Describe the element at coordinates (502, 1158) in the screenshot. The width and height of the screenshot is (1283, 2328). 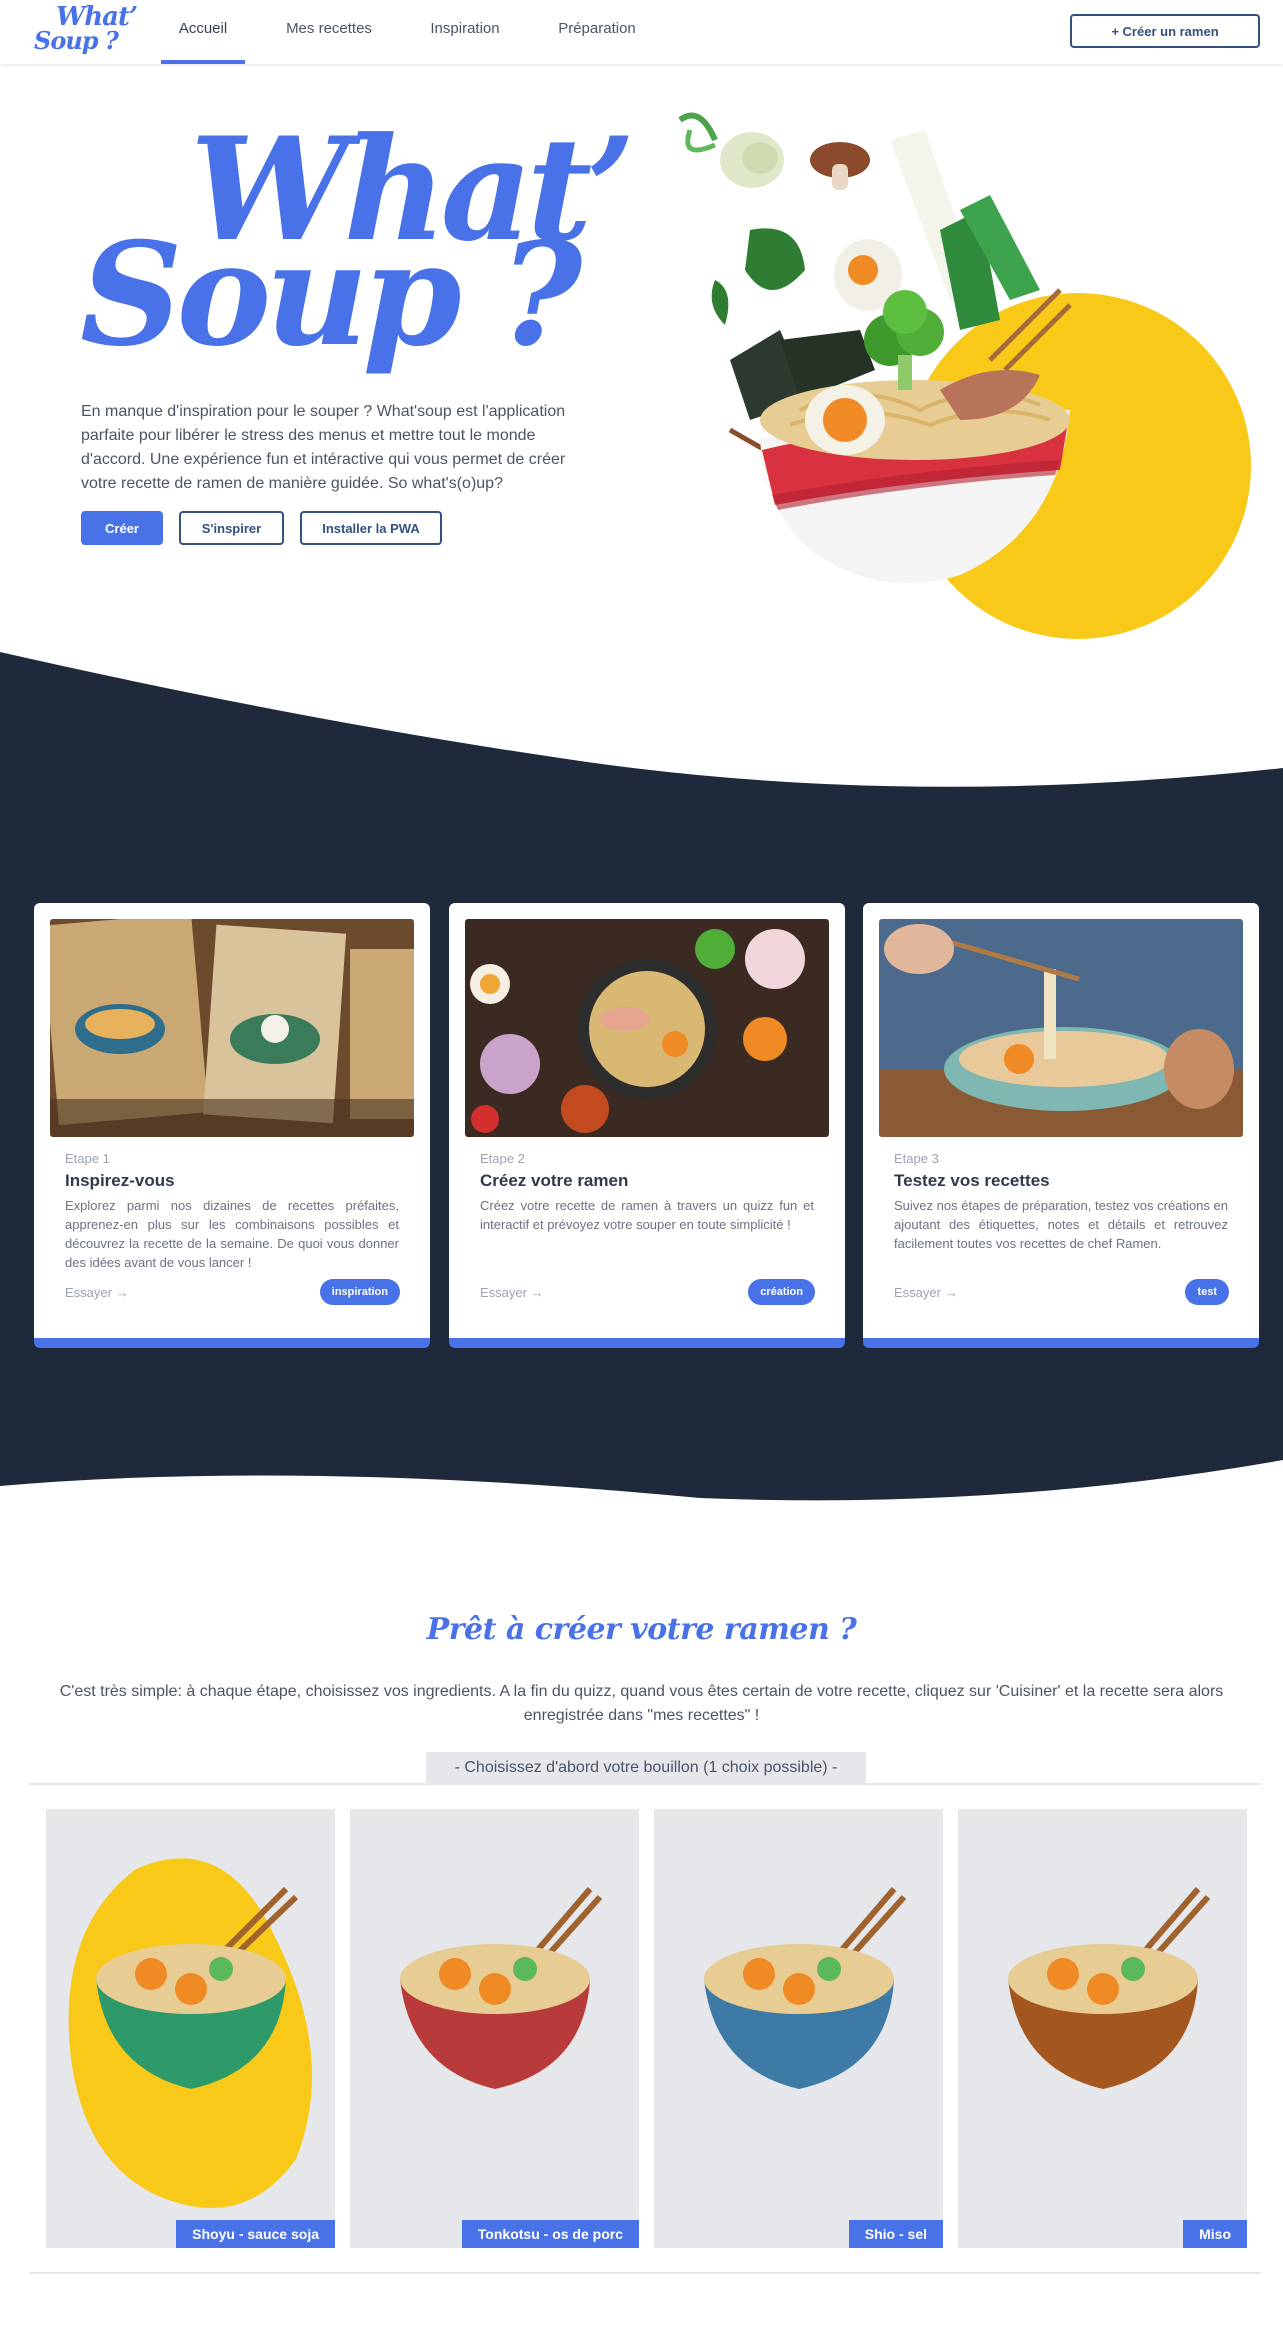
I see `step-number: Etape 2` at that location.